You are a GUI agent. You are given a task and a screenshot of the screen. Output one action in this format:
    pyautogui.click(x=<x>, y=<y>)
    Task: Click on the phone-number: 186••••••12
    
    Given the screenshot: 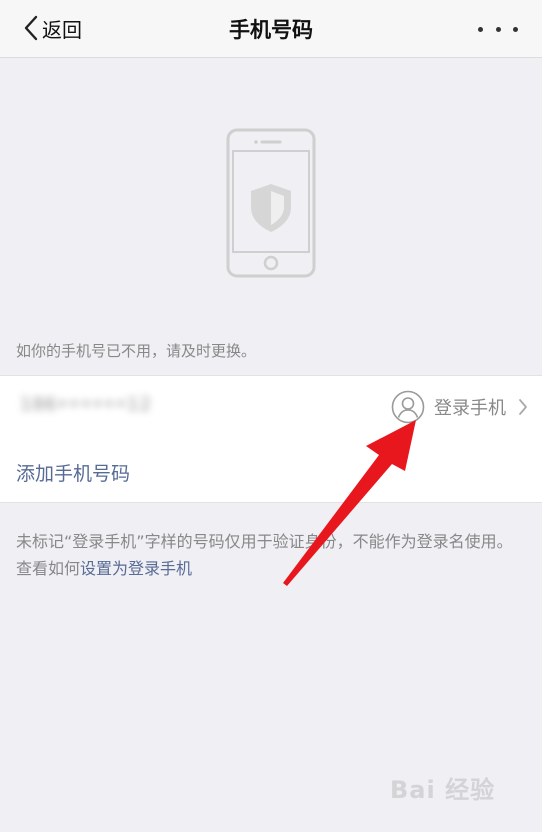 What is the action you would take?
    pyautogui.click(x=86, y=404)
    